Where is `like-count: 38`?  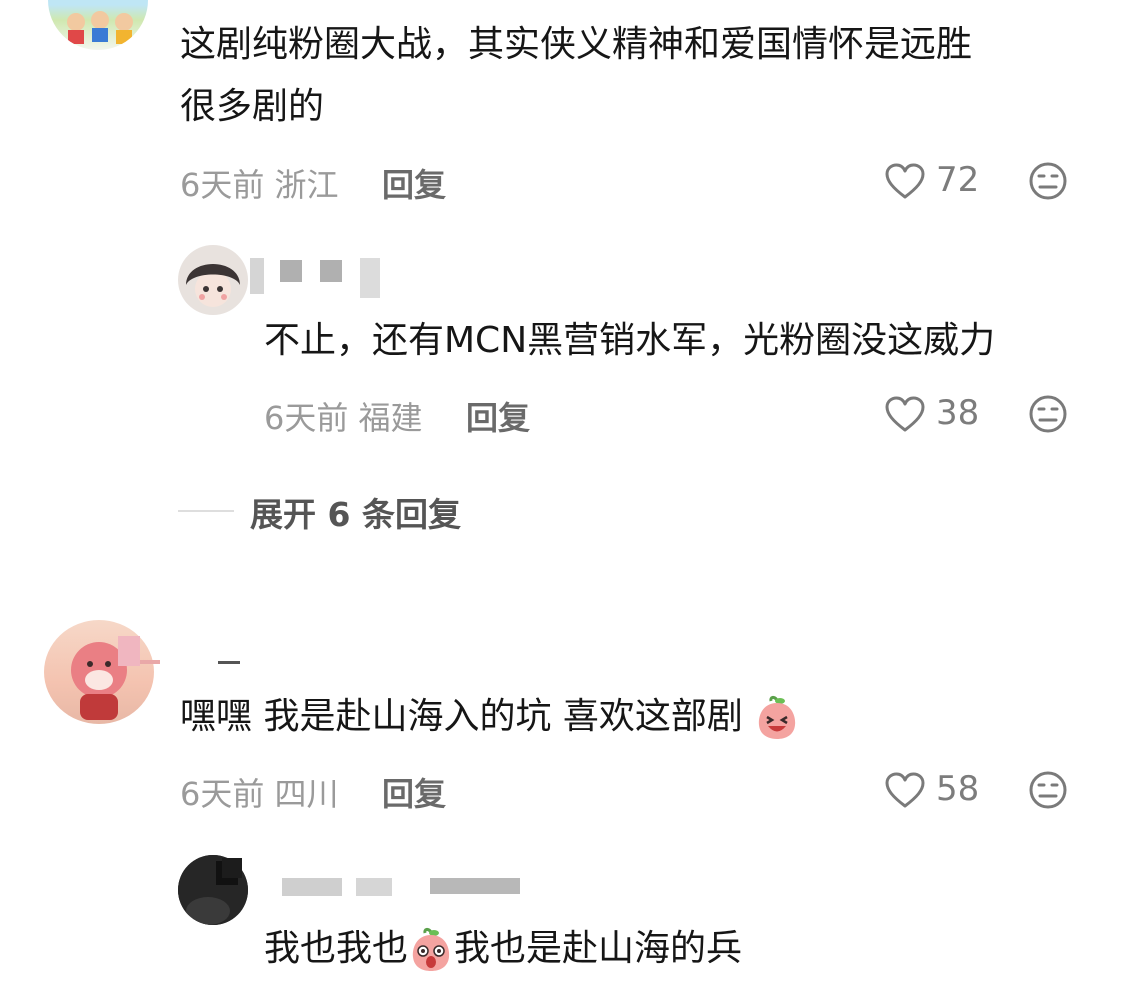
like-count: 38 is located at coordinates (958, 413).